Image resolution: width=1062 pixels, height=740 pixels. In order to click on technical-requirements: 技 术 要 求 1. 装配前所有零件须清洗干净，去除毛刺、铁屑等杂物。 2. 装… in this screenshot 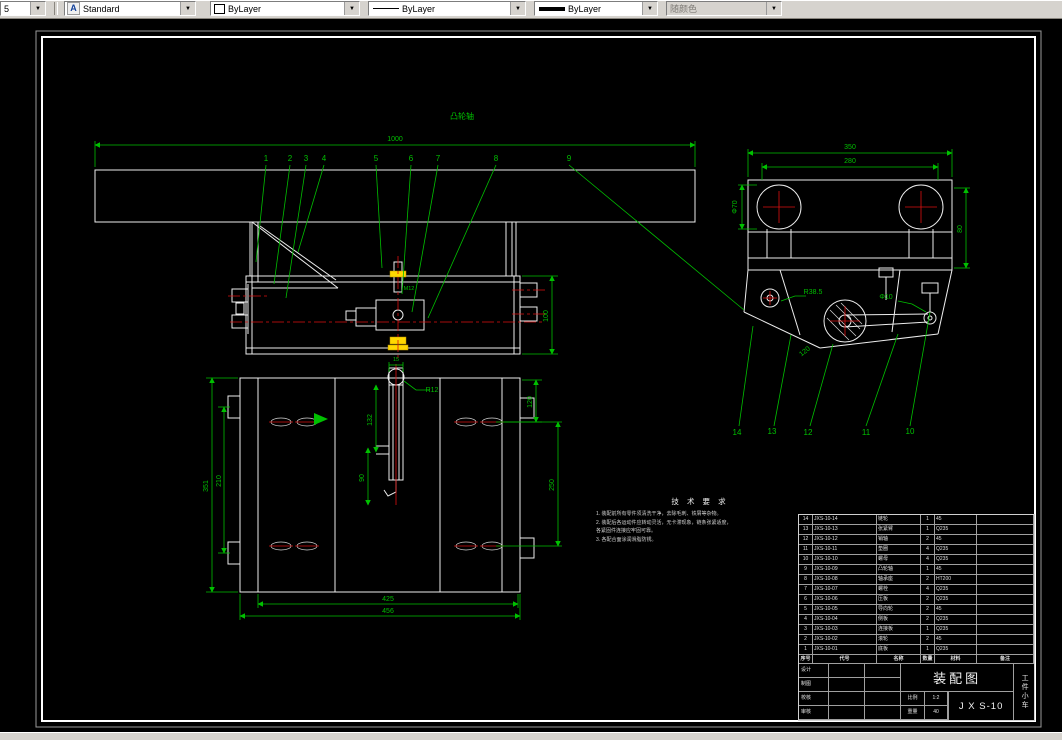, I will do `click(700, 520)`.